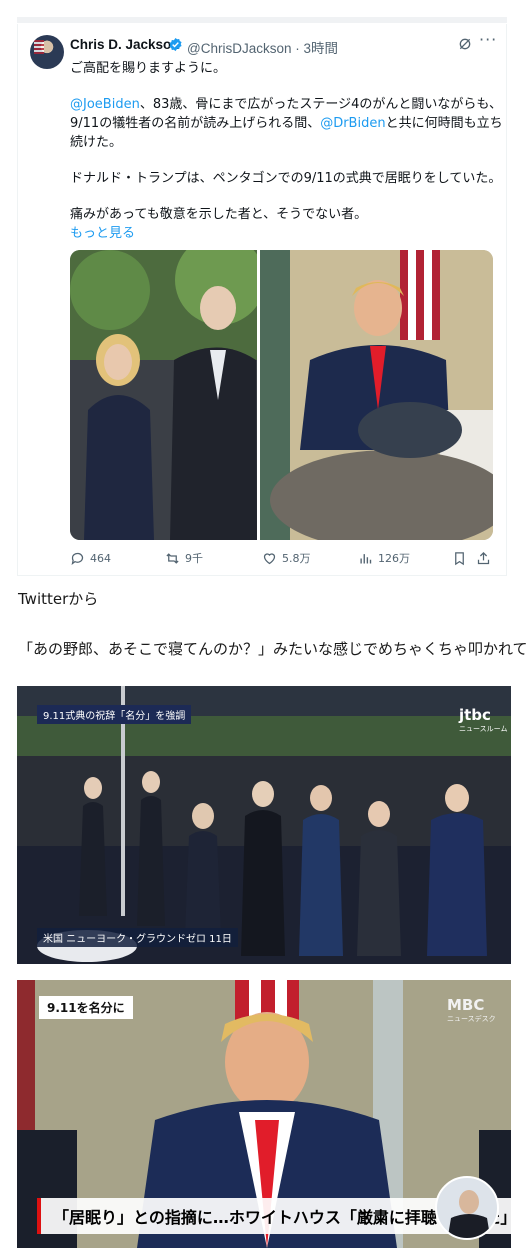  I want to click on reply-button: 464, so click(90, 558).